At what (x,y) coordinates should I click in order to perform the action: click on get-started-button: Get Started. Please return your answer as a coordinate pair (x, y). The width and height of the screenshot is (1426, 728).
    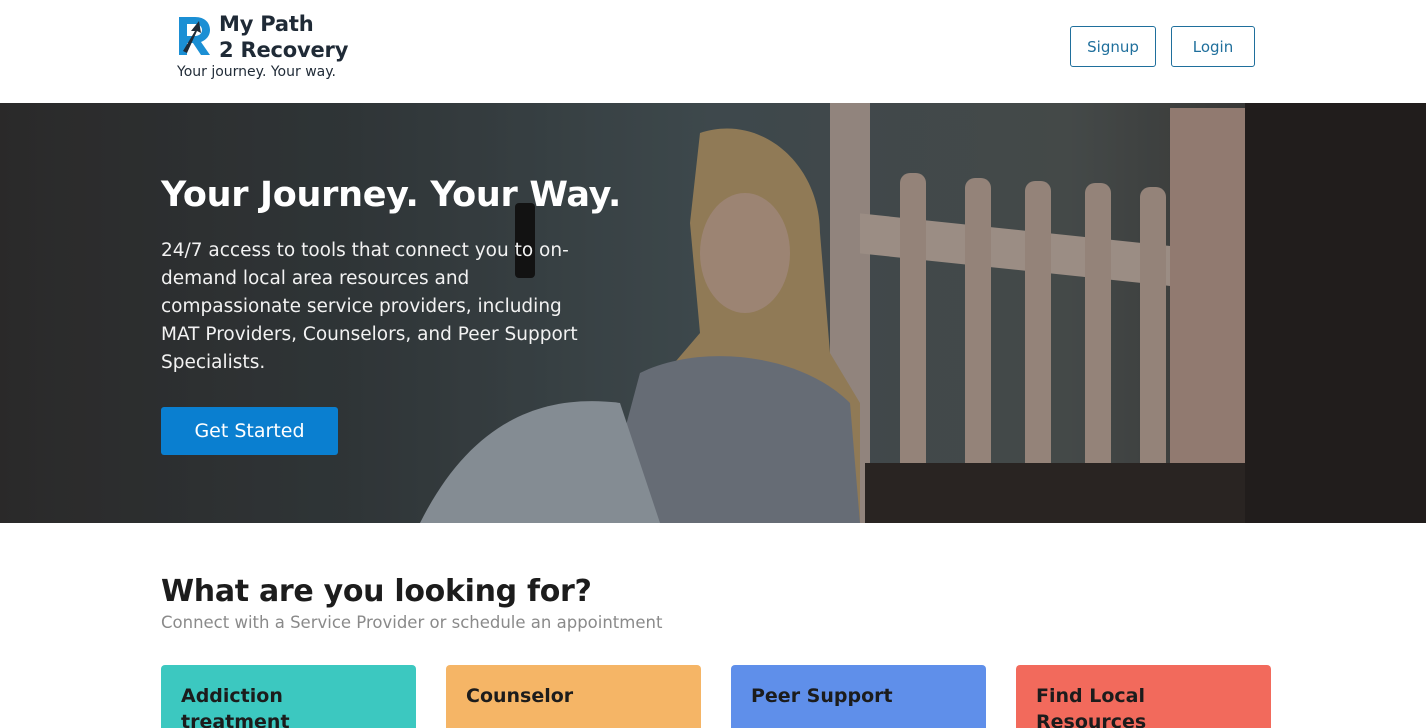
    Looking at the image, I should click on (249, 431).